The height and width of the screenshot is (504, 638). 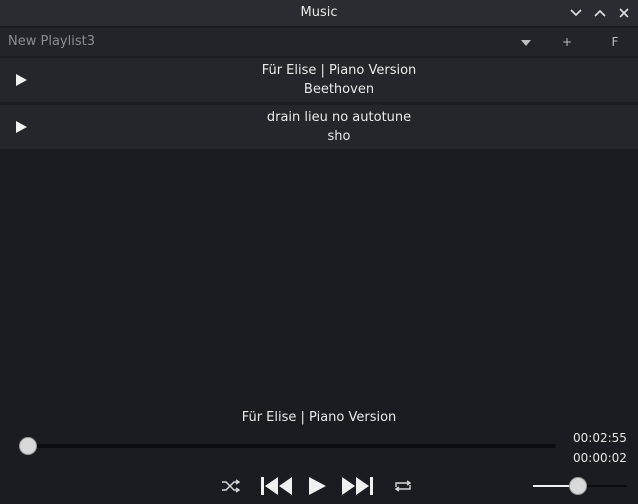 What do you see at coordinates (339, 70) in the screenshot?
I see `track-name: Für Elise | Piano Version` at bounding box center [339, 70].